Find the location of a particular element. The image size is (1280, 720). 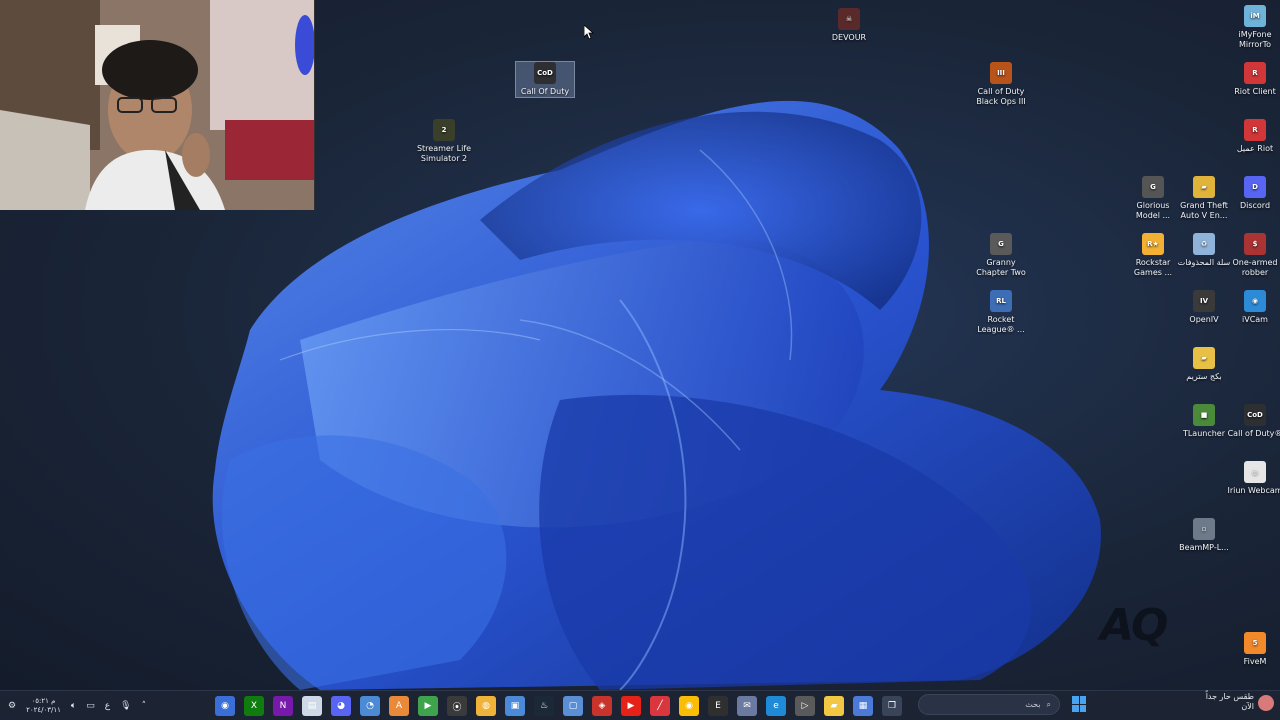

speaker-icon: 🔈︎ is located at coordinates (73, 706).